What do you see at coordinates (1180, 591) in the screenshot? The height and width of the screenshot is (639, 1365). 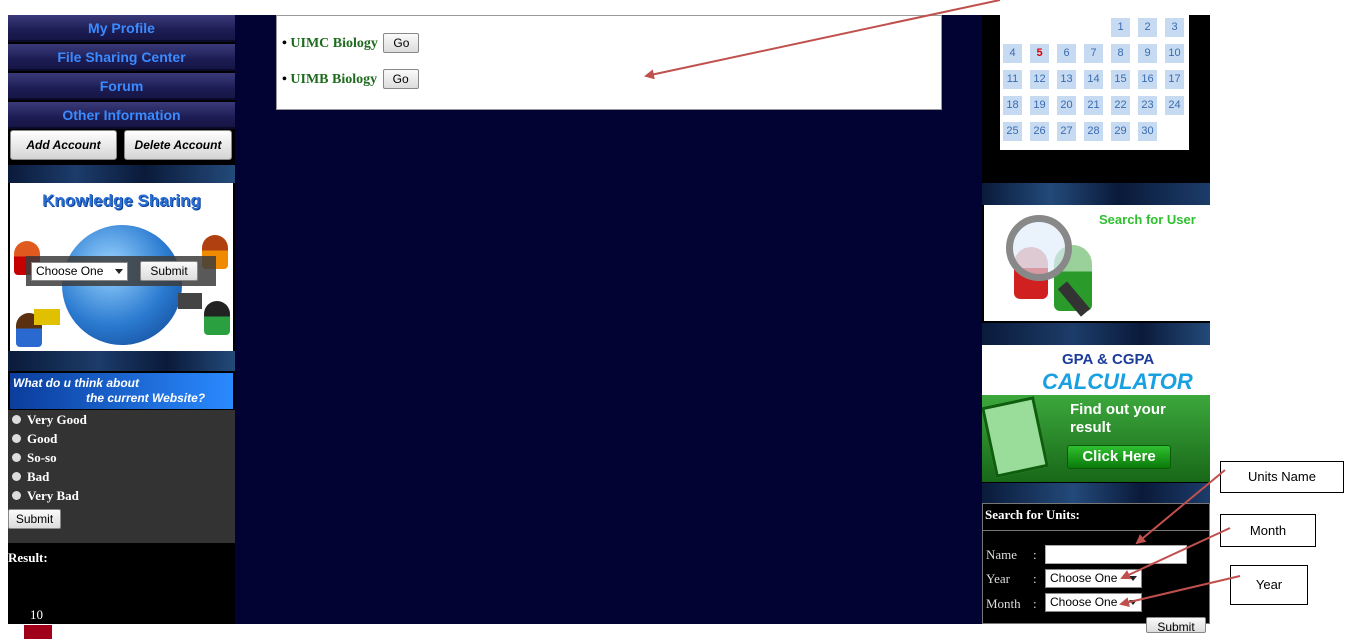 I see `arrow-to-month-select` at bounding box center [1180, 591].